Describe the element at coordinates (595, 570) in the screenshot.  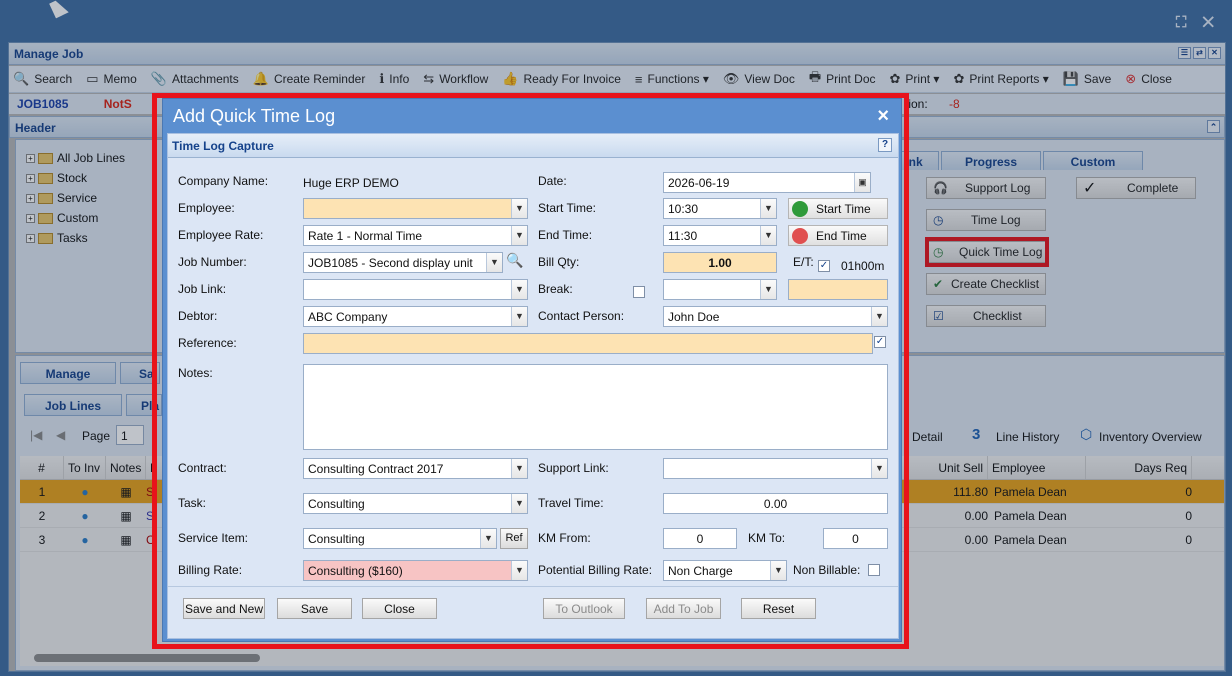
I see `potential-billing-rate-label: Potential Billing Rate:` at that location.